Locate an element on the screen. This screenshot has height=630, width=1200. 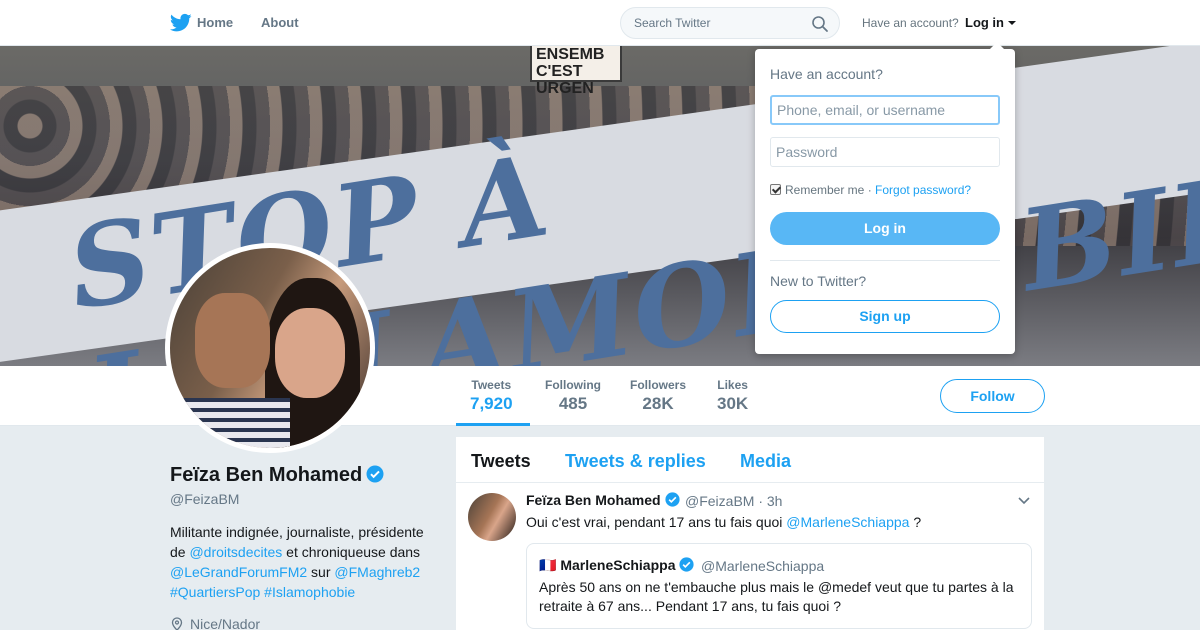
nav-home-link: Home is located at coordinates (215, 22).